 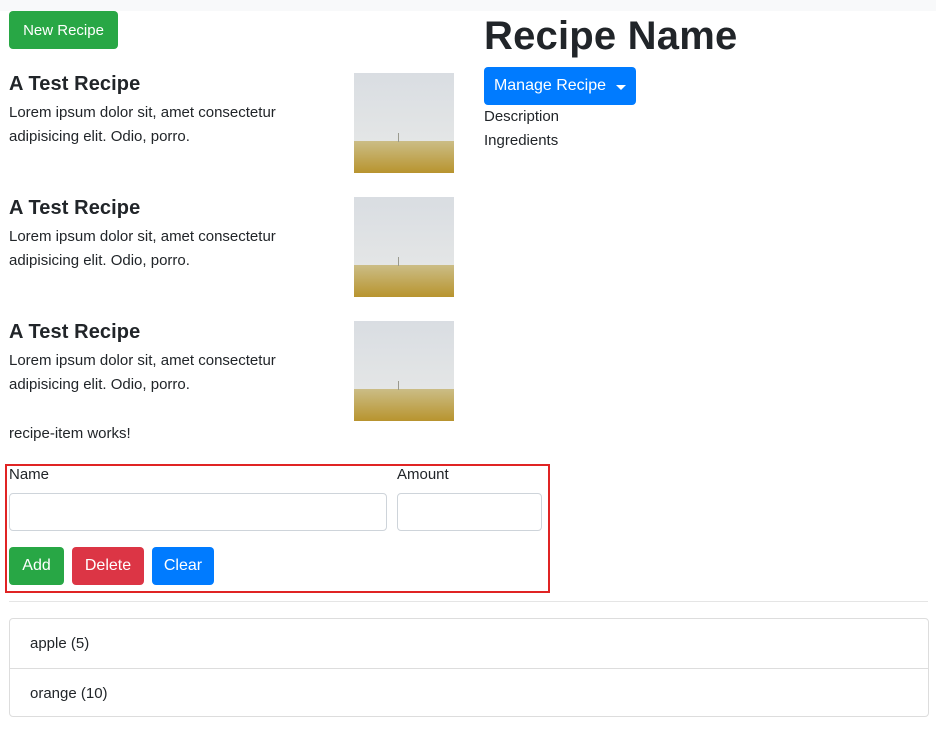 I want to click on shopping-list: apple (5) orange (10), so click(x=469, y=667).